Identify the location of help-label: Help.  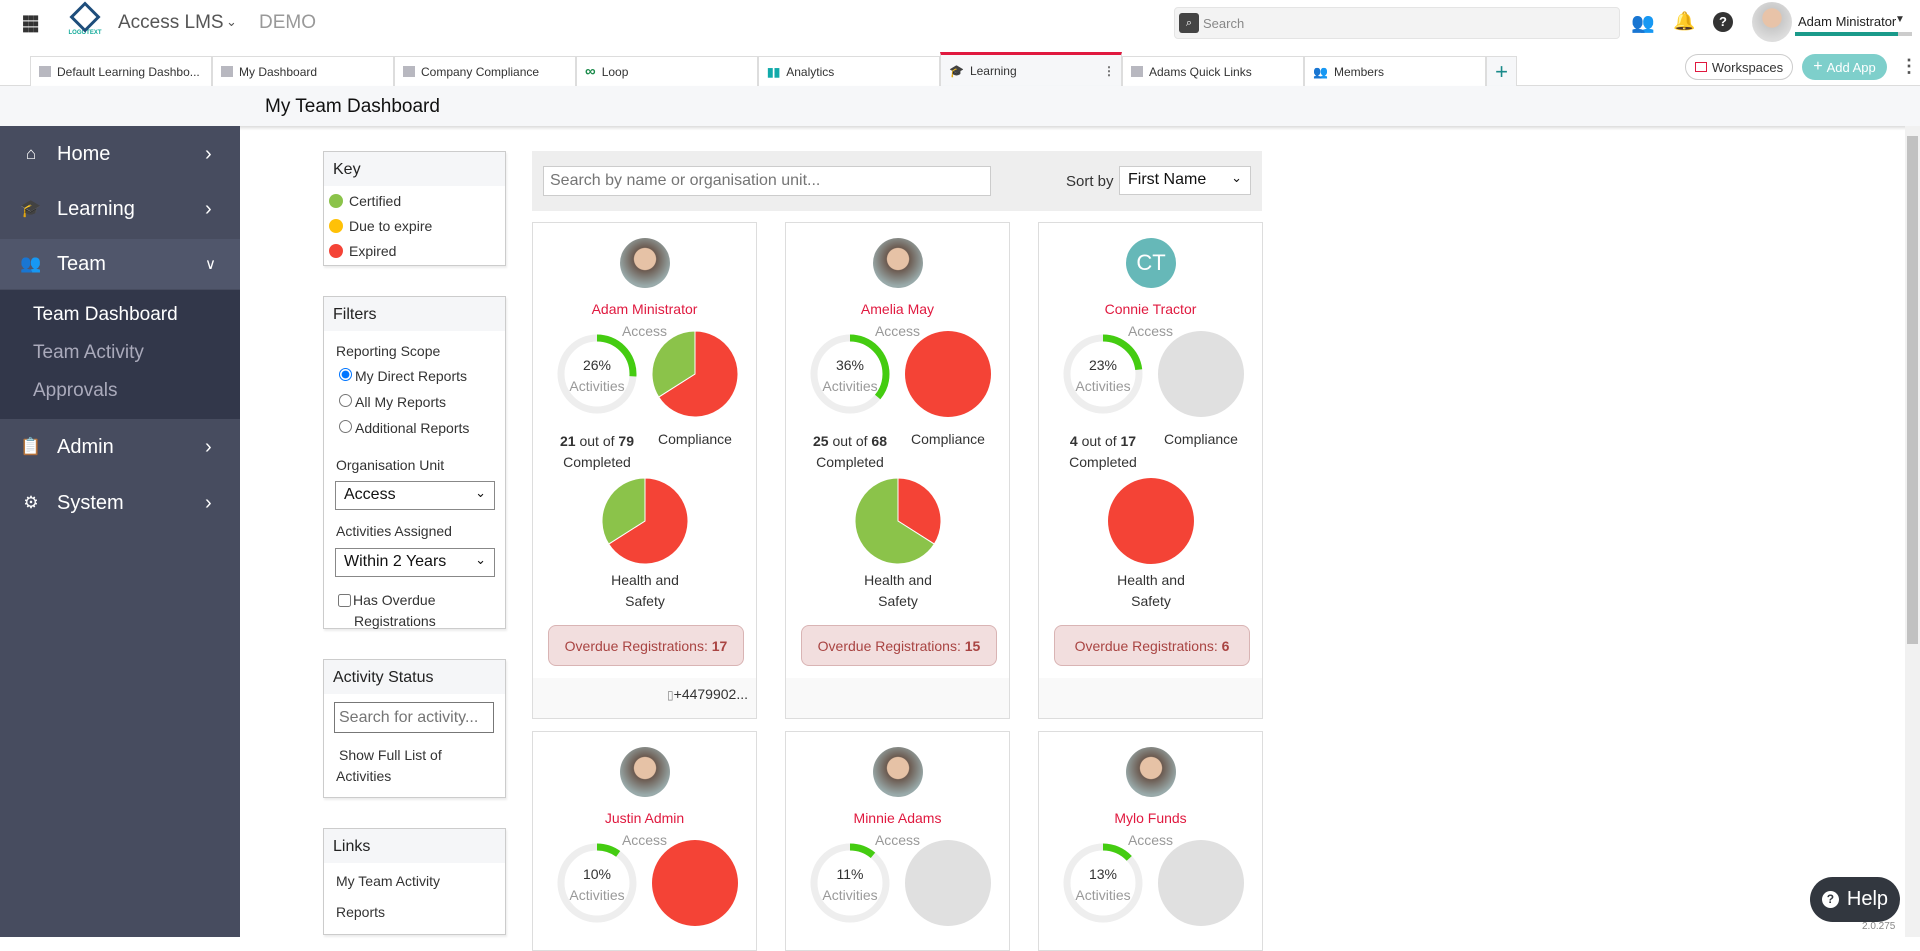
(1867, 899).